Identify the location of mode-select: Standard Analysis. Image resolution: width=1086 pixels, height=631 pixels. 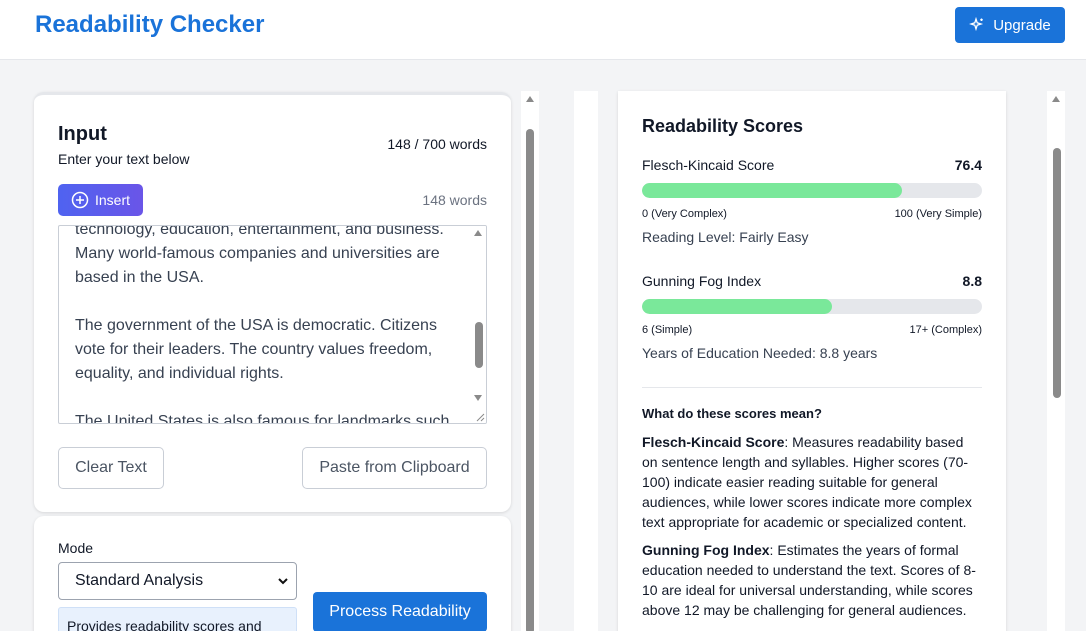
(177, 581).